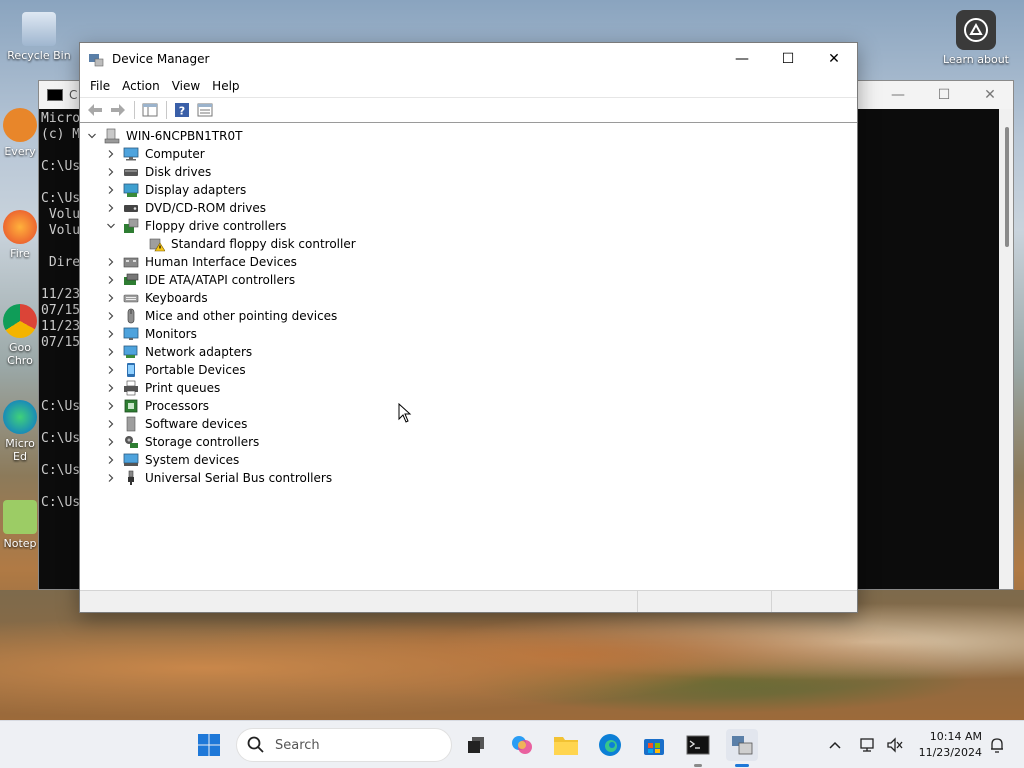 The height and width of the screenshot is (768, 1024). I want to click on desktop-icon-edge: Micro Ed, so click(20, 431).